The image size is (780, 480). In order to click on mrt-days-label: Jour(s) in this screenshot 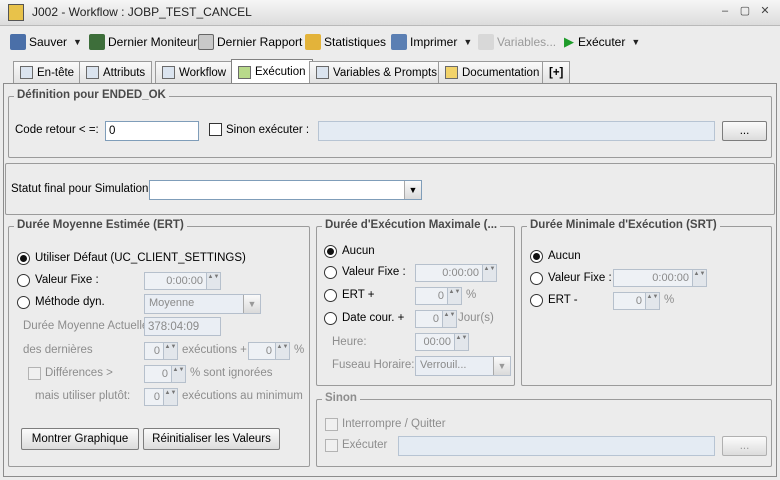, I will do `click(476, 318)`.